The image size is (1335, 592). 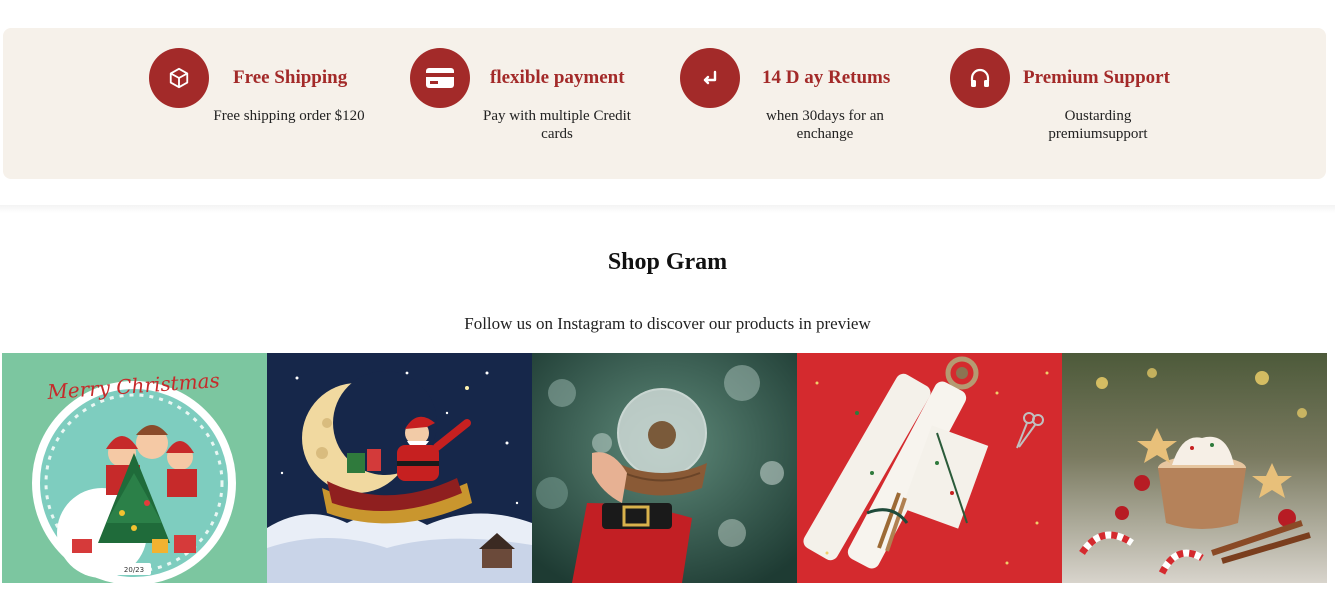 I want to click on feature-description: Free shipping order $120, so click(x=289, y=116).